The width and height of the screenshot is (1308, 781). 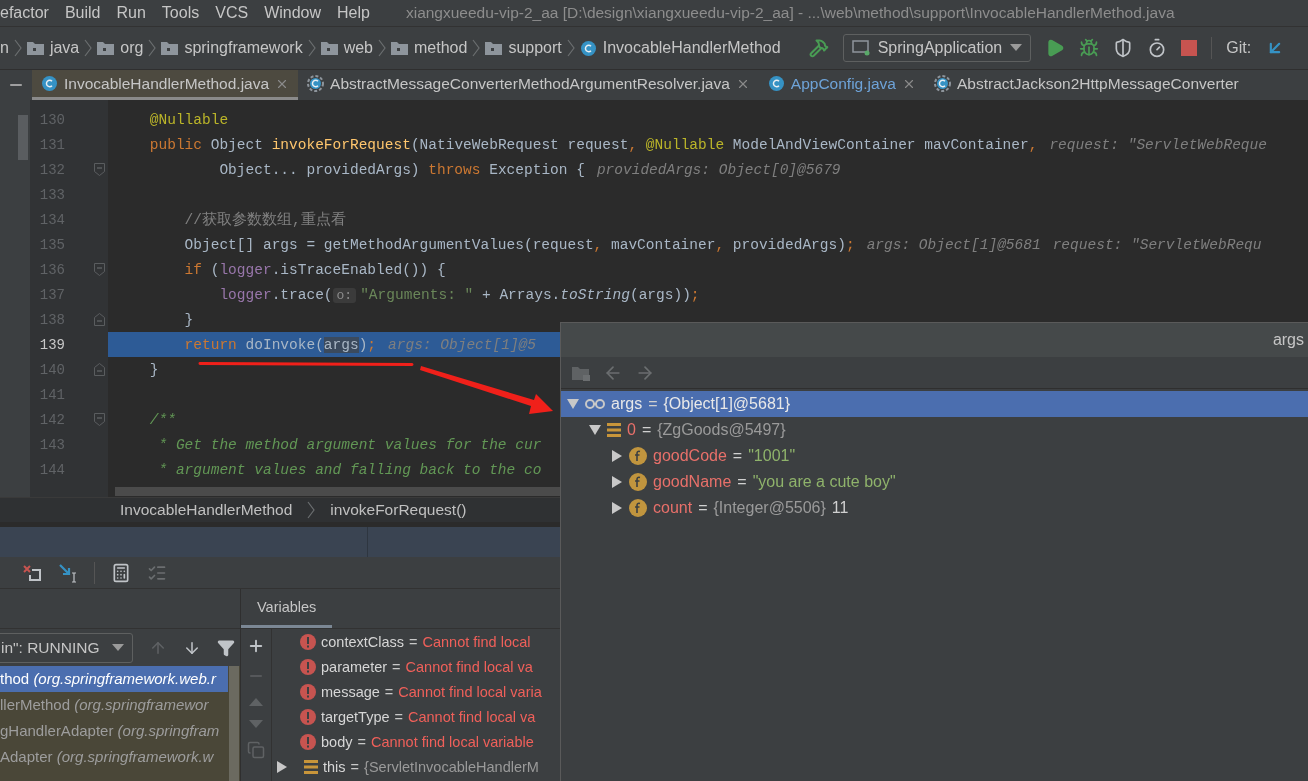 What do you see at coordinates (232, 13) in the screenshot?
I see `menu-item: VCS` at bounding box center [232, 13].